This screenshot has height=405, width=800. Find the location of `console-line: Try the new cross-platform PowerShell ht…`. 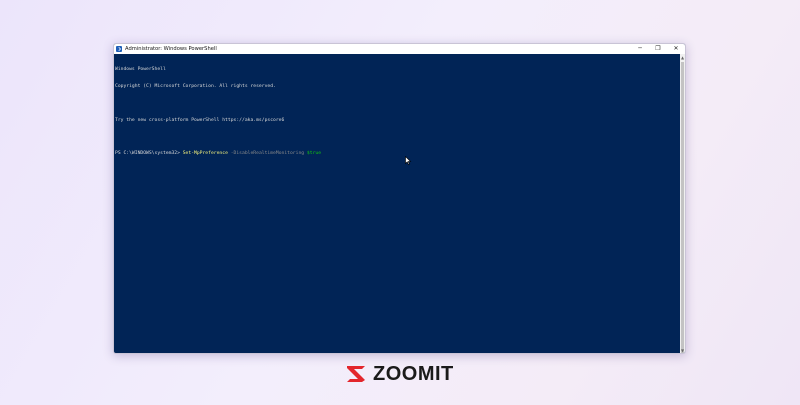

console-line: Try the new cross-platform PowerShell ht… is located at coordinates (200, 120).